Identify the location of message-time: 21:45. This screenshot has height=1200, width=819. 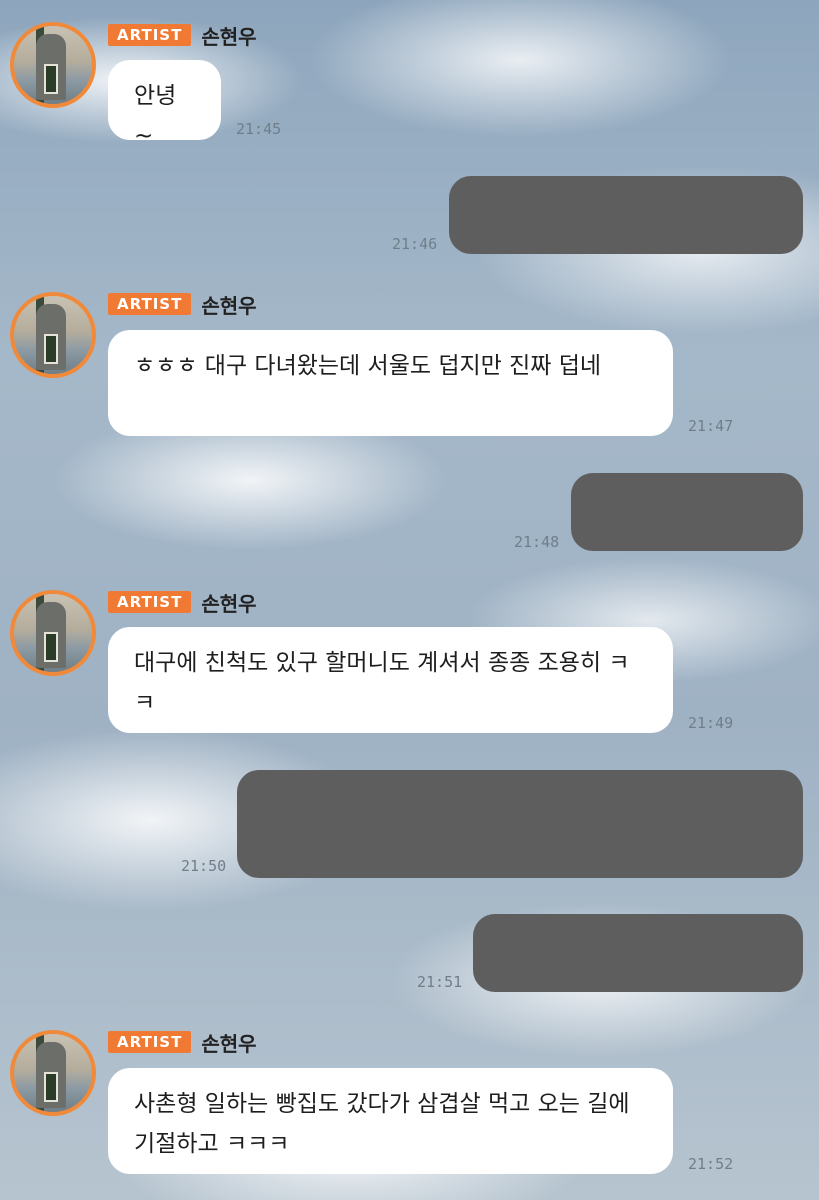
(259, 129).